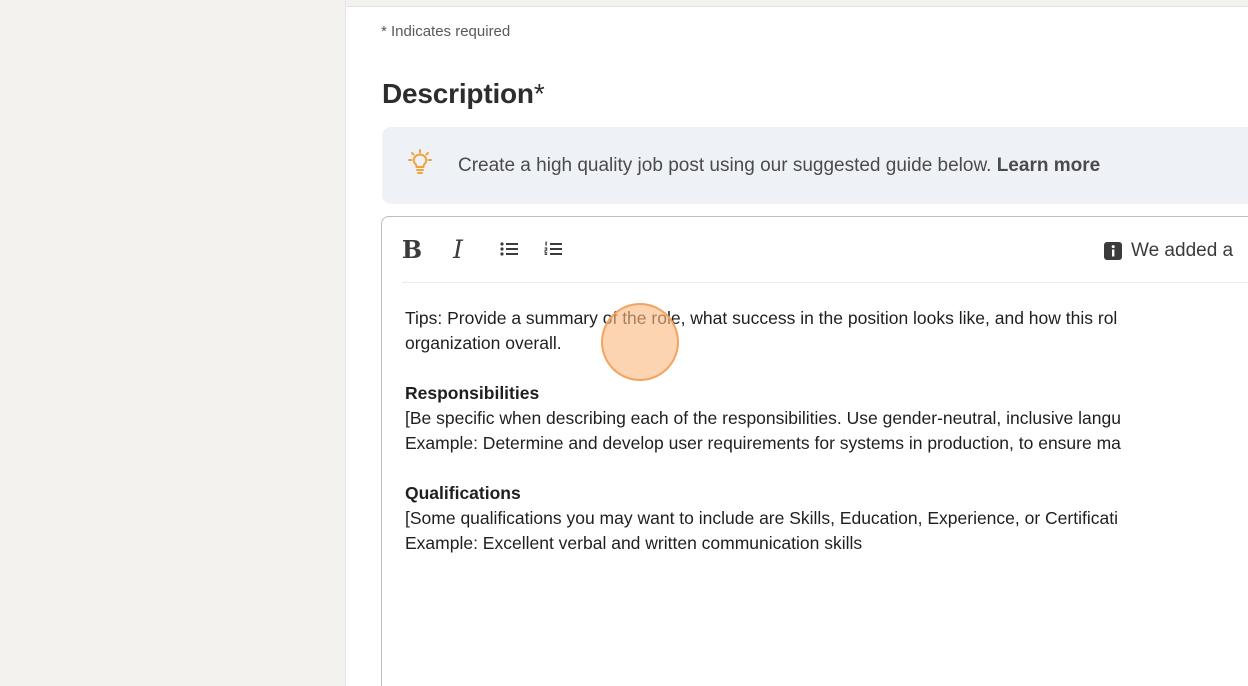  I want to click on description-title-text: Description, so click(458, 93).